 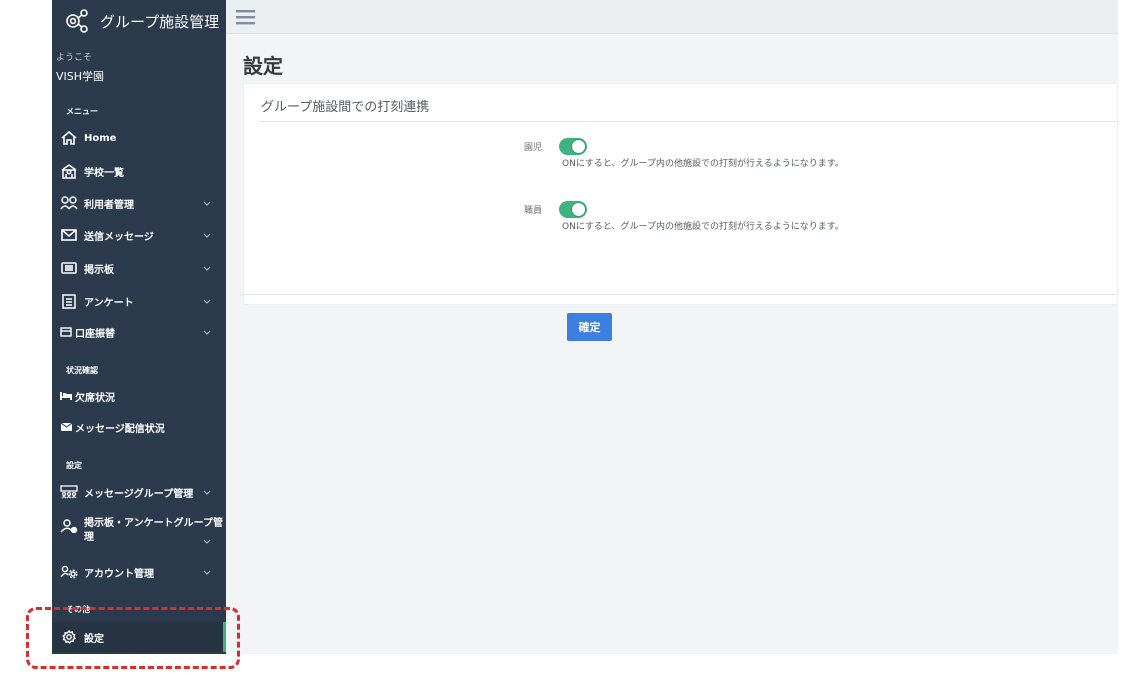 I want to click on sidebar-item-message-group-management: メッセージグループ管理, so click(x=139, y=492).